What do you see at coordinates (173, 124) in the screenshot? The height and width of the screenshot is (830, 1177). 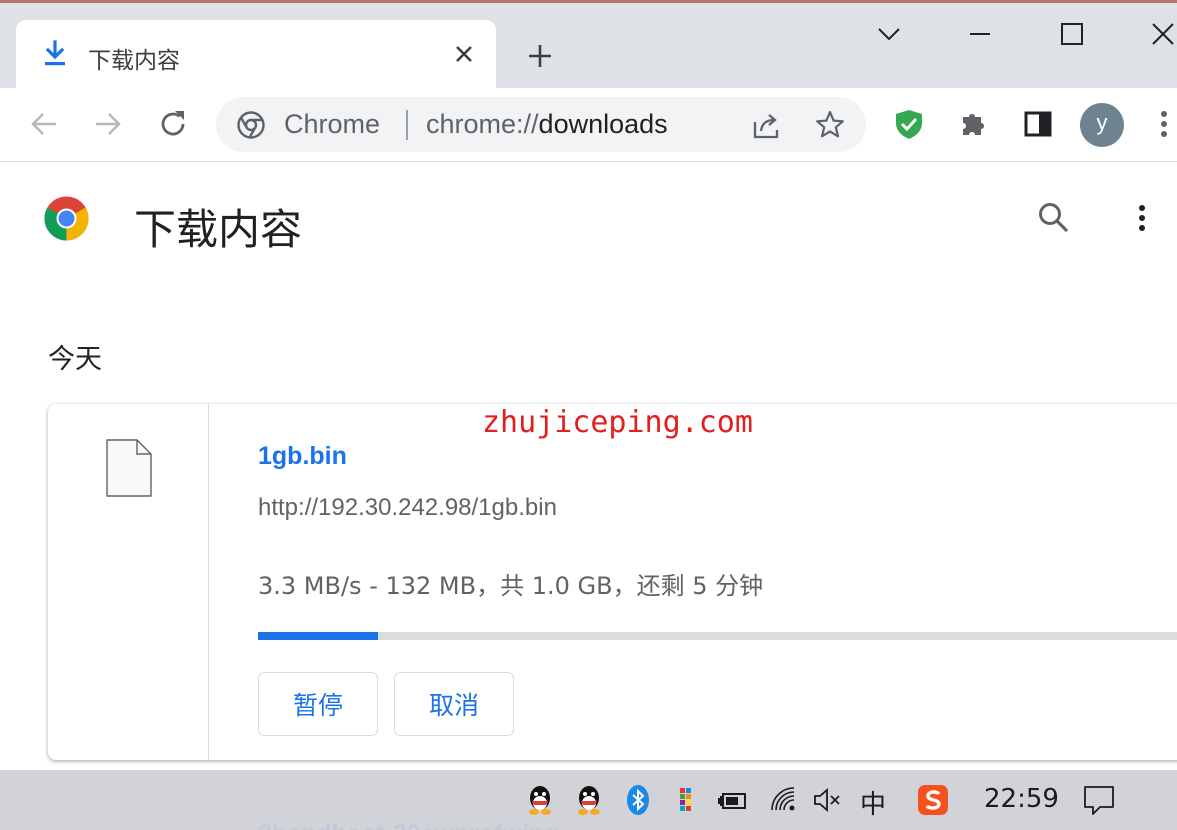 I see `reload-icon` at bounding box center [173, 124].